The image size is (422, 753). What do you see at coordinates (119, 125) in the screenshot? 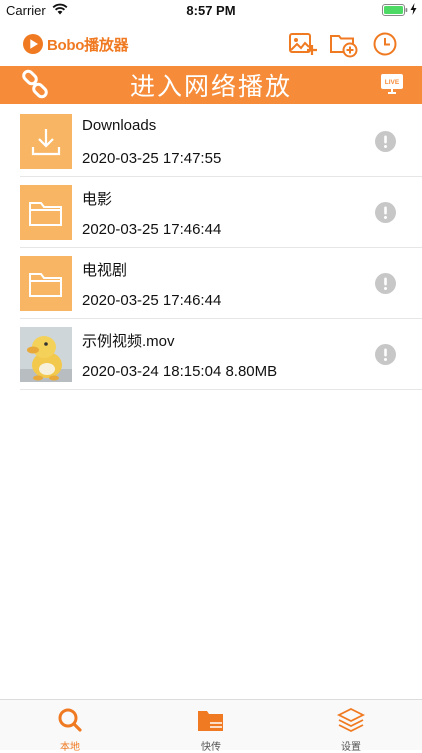
I see `file-name: Downloads` at bounding box center [119, 125].